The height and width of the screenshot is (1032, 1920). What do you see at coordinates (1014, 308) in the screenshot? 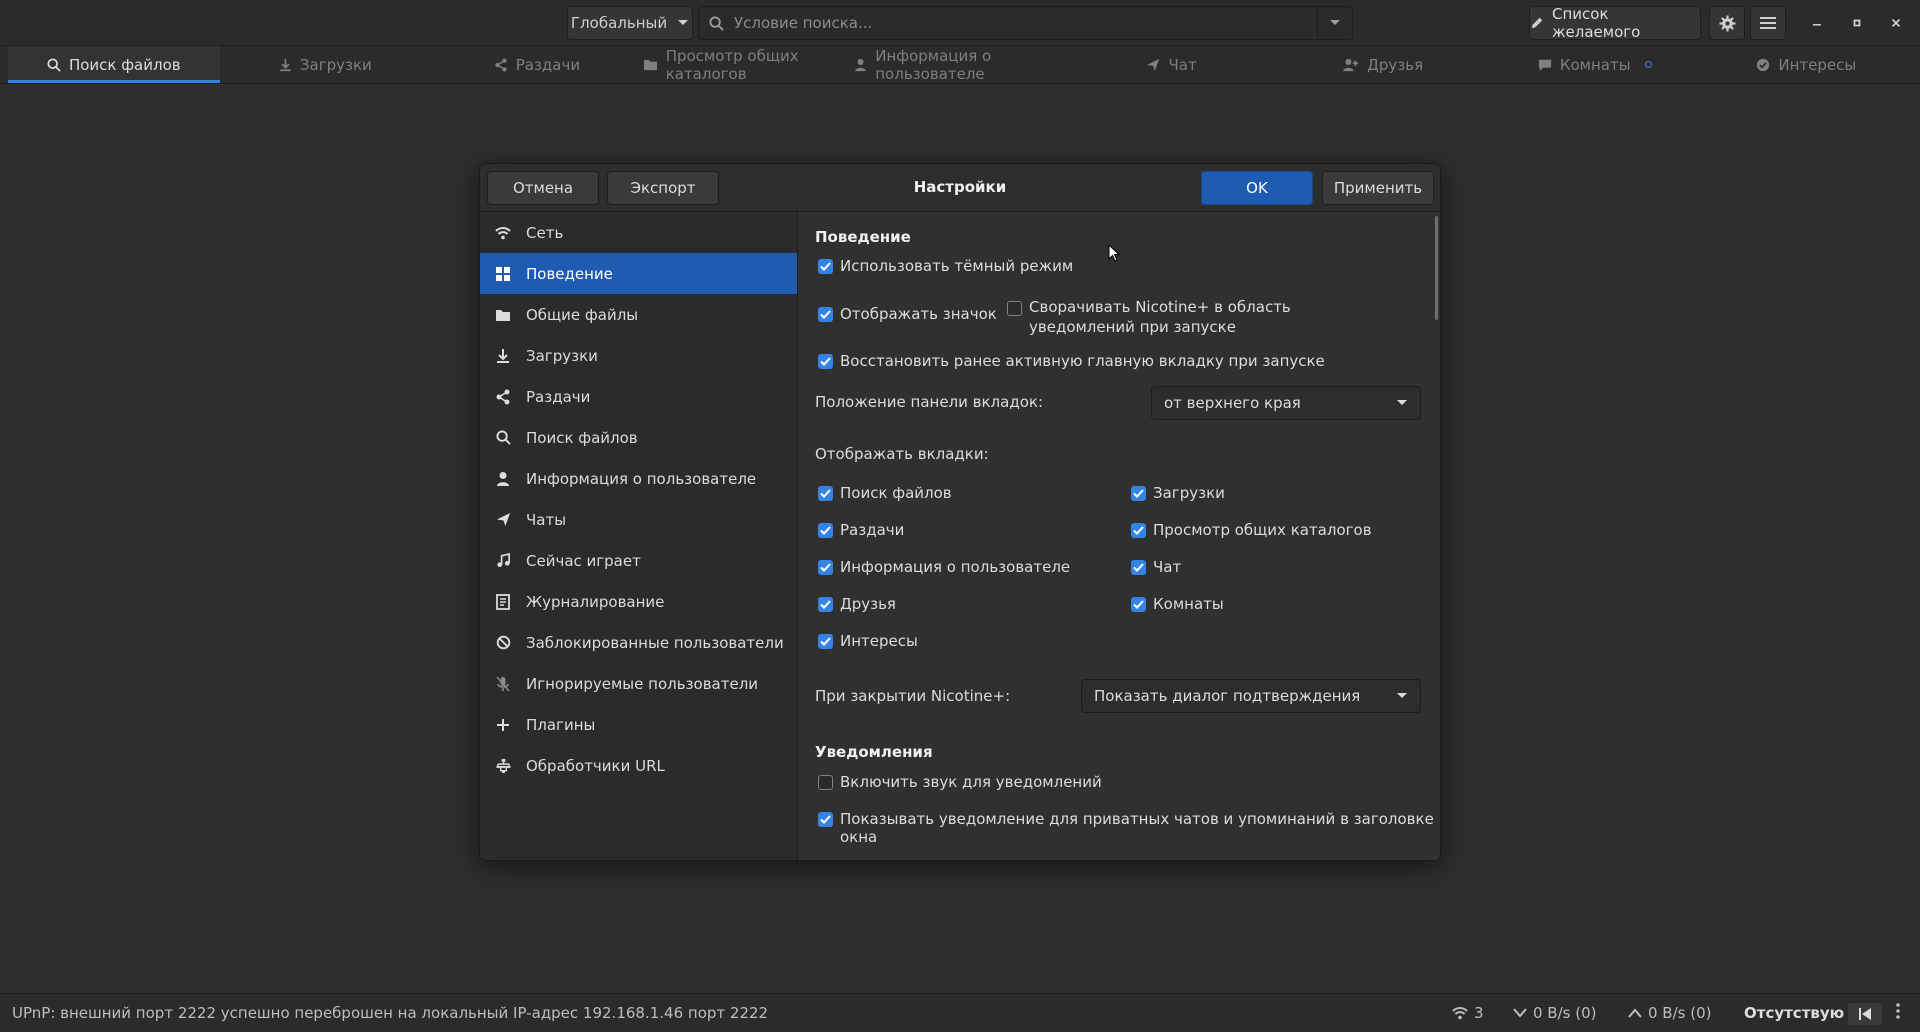
I see `checkbox-unchecked` at bounding box center [1014, 308].